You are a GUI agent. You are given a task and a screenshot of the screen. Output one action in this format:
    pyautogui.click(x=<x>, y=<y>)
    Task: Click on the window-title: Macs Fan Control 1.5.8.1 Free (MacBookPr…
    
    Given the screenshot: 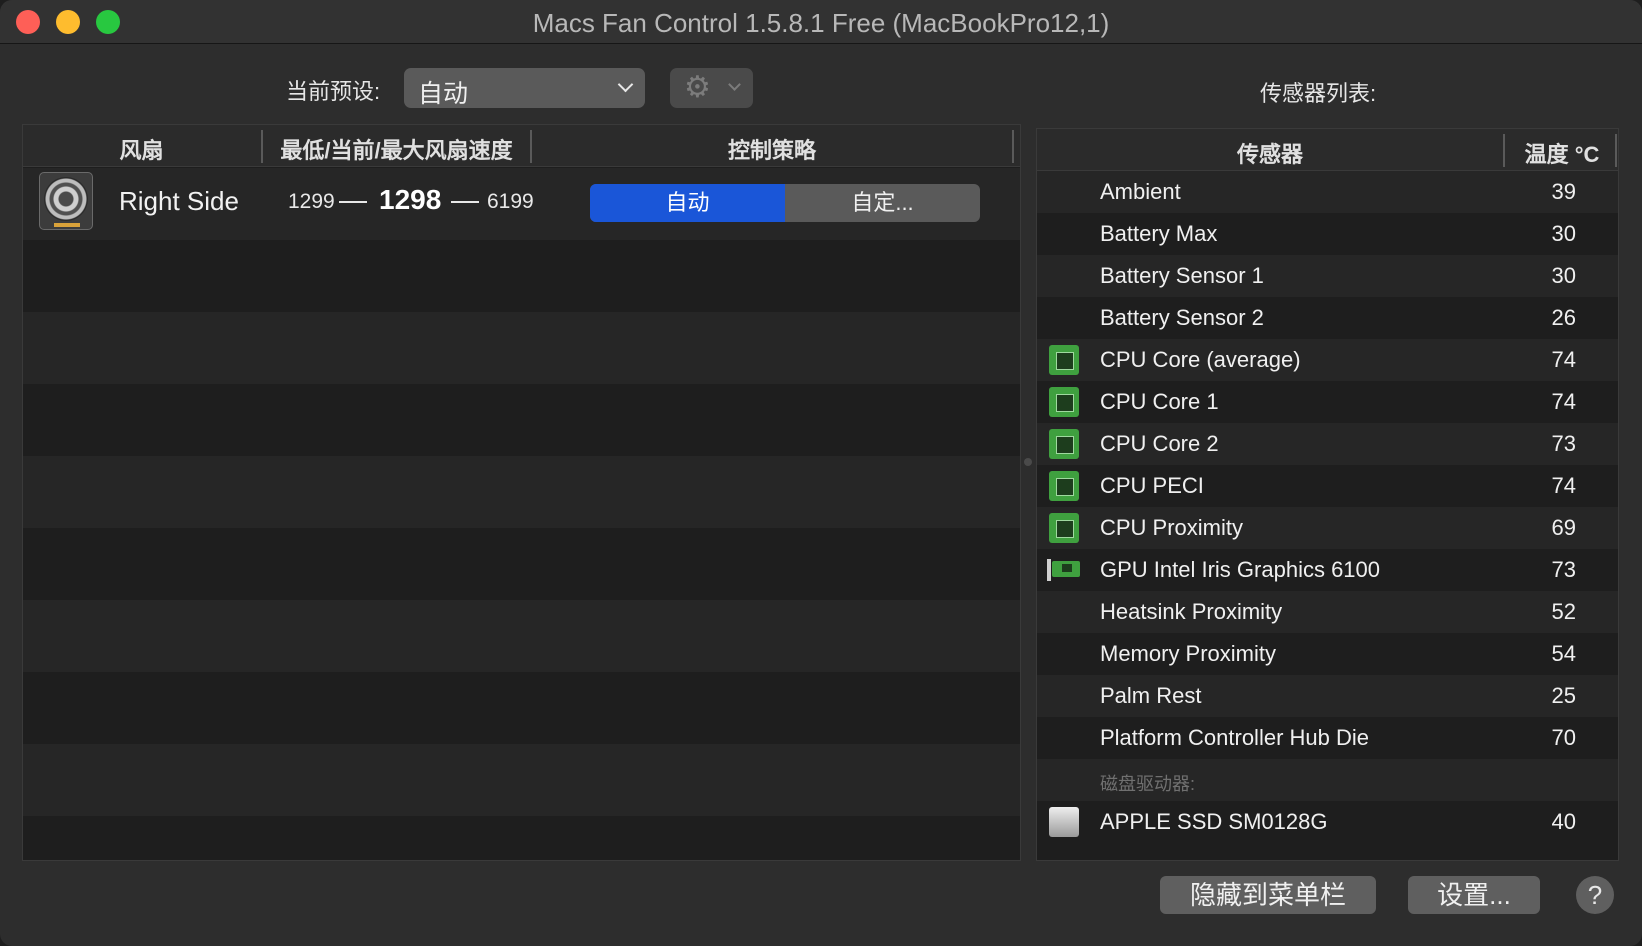 What is the action you would take?
    pyautogui.click(x=821, y=23)
    